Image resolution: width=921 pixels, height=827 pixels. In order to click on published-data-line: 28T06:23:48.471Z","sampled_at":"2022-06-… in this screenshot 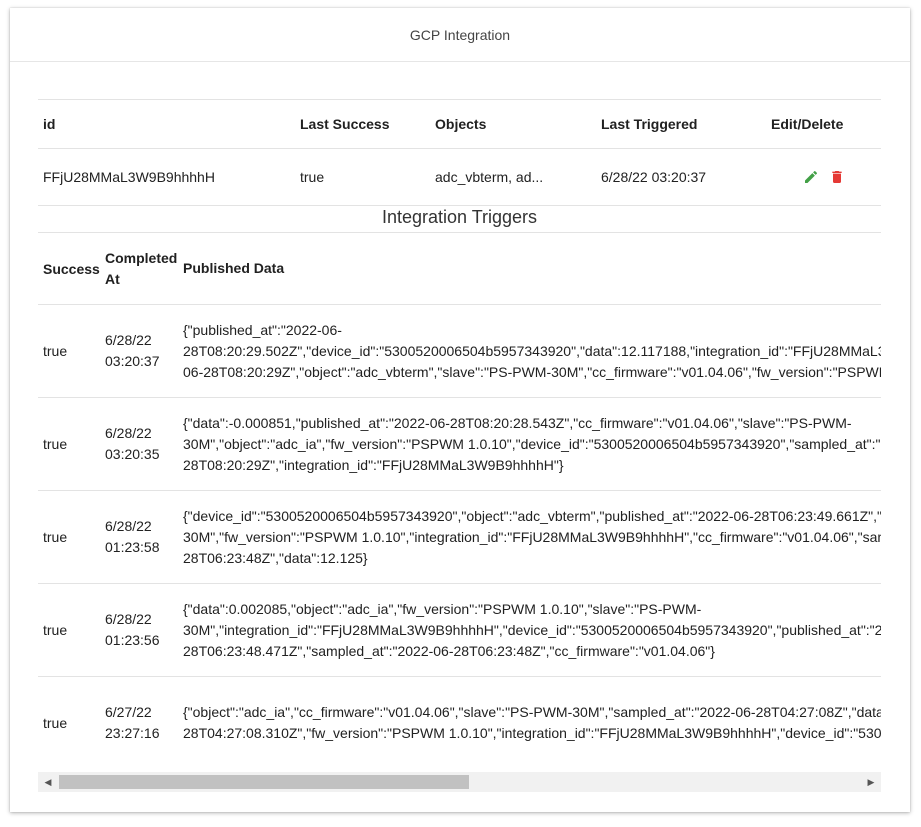, I will do `click(449, 650)`.